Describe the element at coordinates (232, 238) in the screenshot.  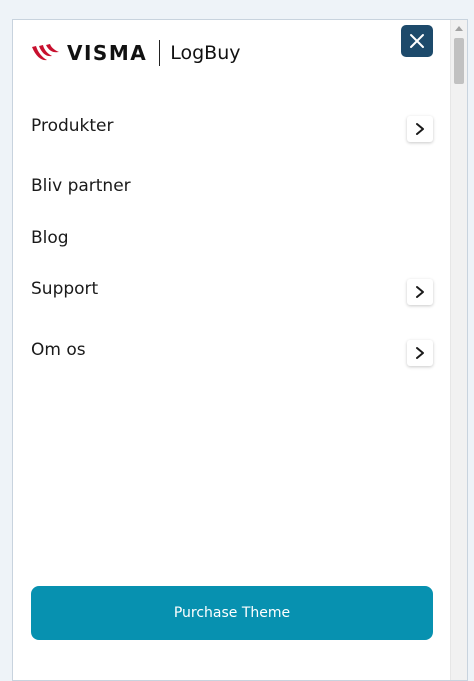
I see `nav-item-blog: Blog` at that location.